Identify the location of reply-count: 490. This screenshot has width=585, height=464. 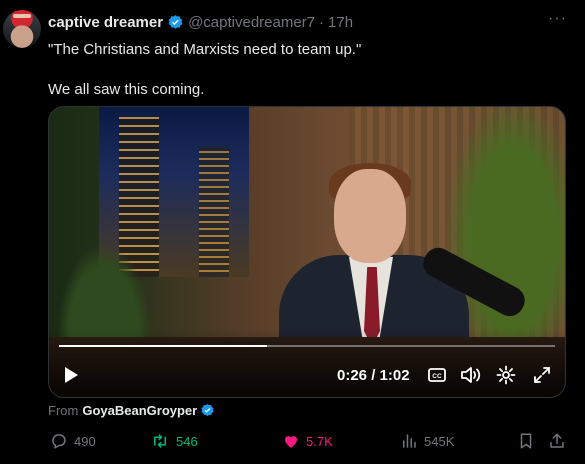
(85, 441).